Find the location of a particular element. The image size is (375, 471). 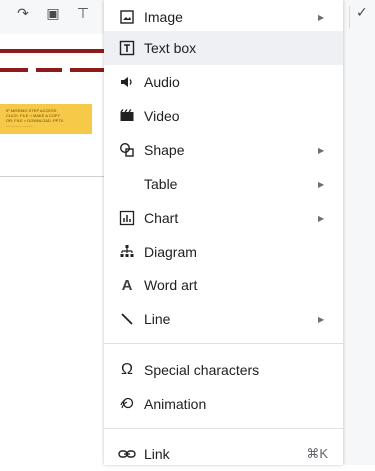

toolbar-separator is located at coordinates (349, 17).